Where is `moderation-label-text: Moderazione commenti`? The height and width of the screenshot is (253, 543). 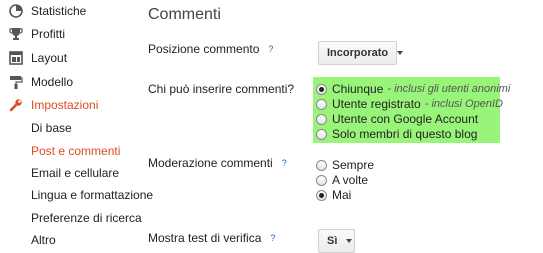 moderation-label-text: Moderazione commenti is located at coordinates (210, 163).